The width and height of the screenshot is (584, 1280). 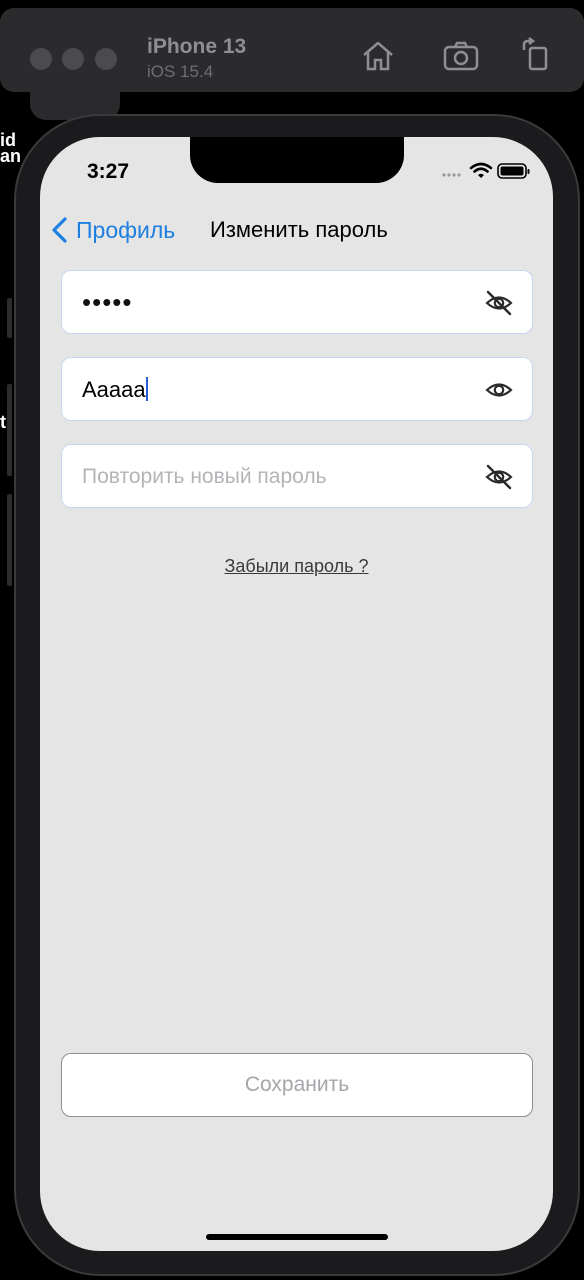 I want to click on save-button: Сохранить, so click(x=297, y=1085).